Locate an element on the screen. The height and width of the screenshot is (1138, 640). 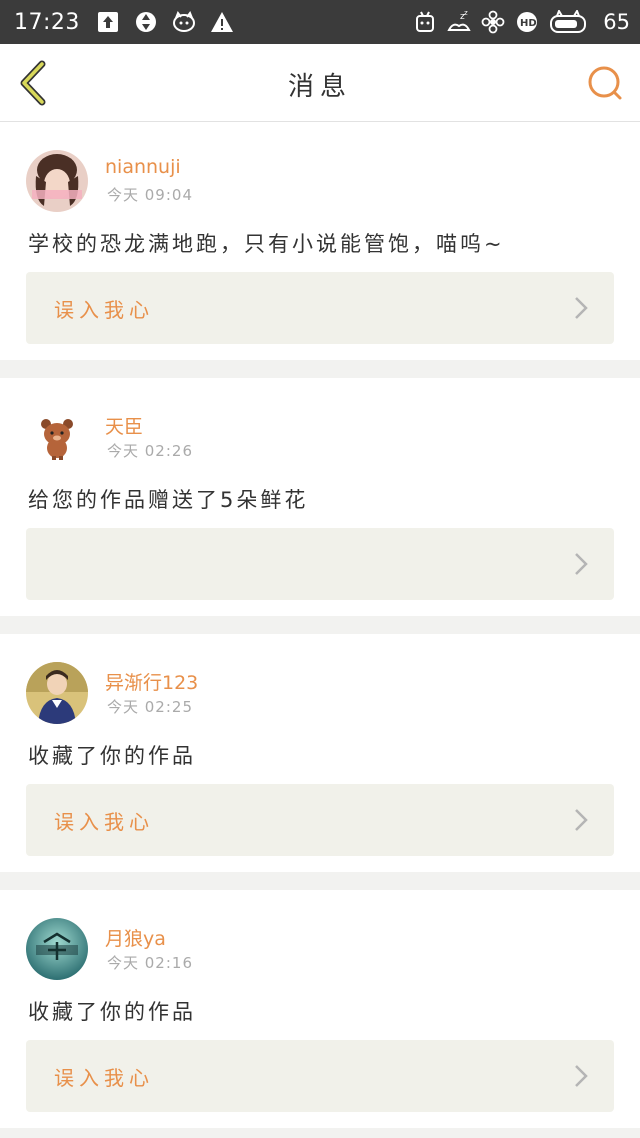
cat-battery-icon is located at coordinates (569, 22).